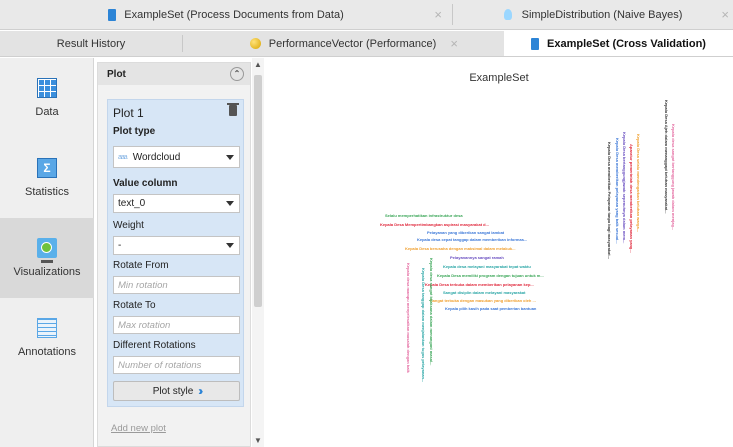  I want to click on wordcloud-icon: aaa, so click(123, 157).